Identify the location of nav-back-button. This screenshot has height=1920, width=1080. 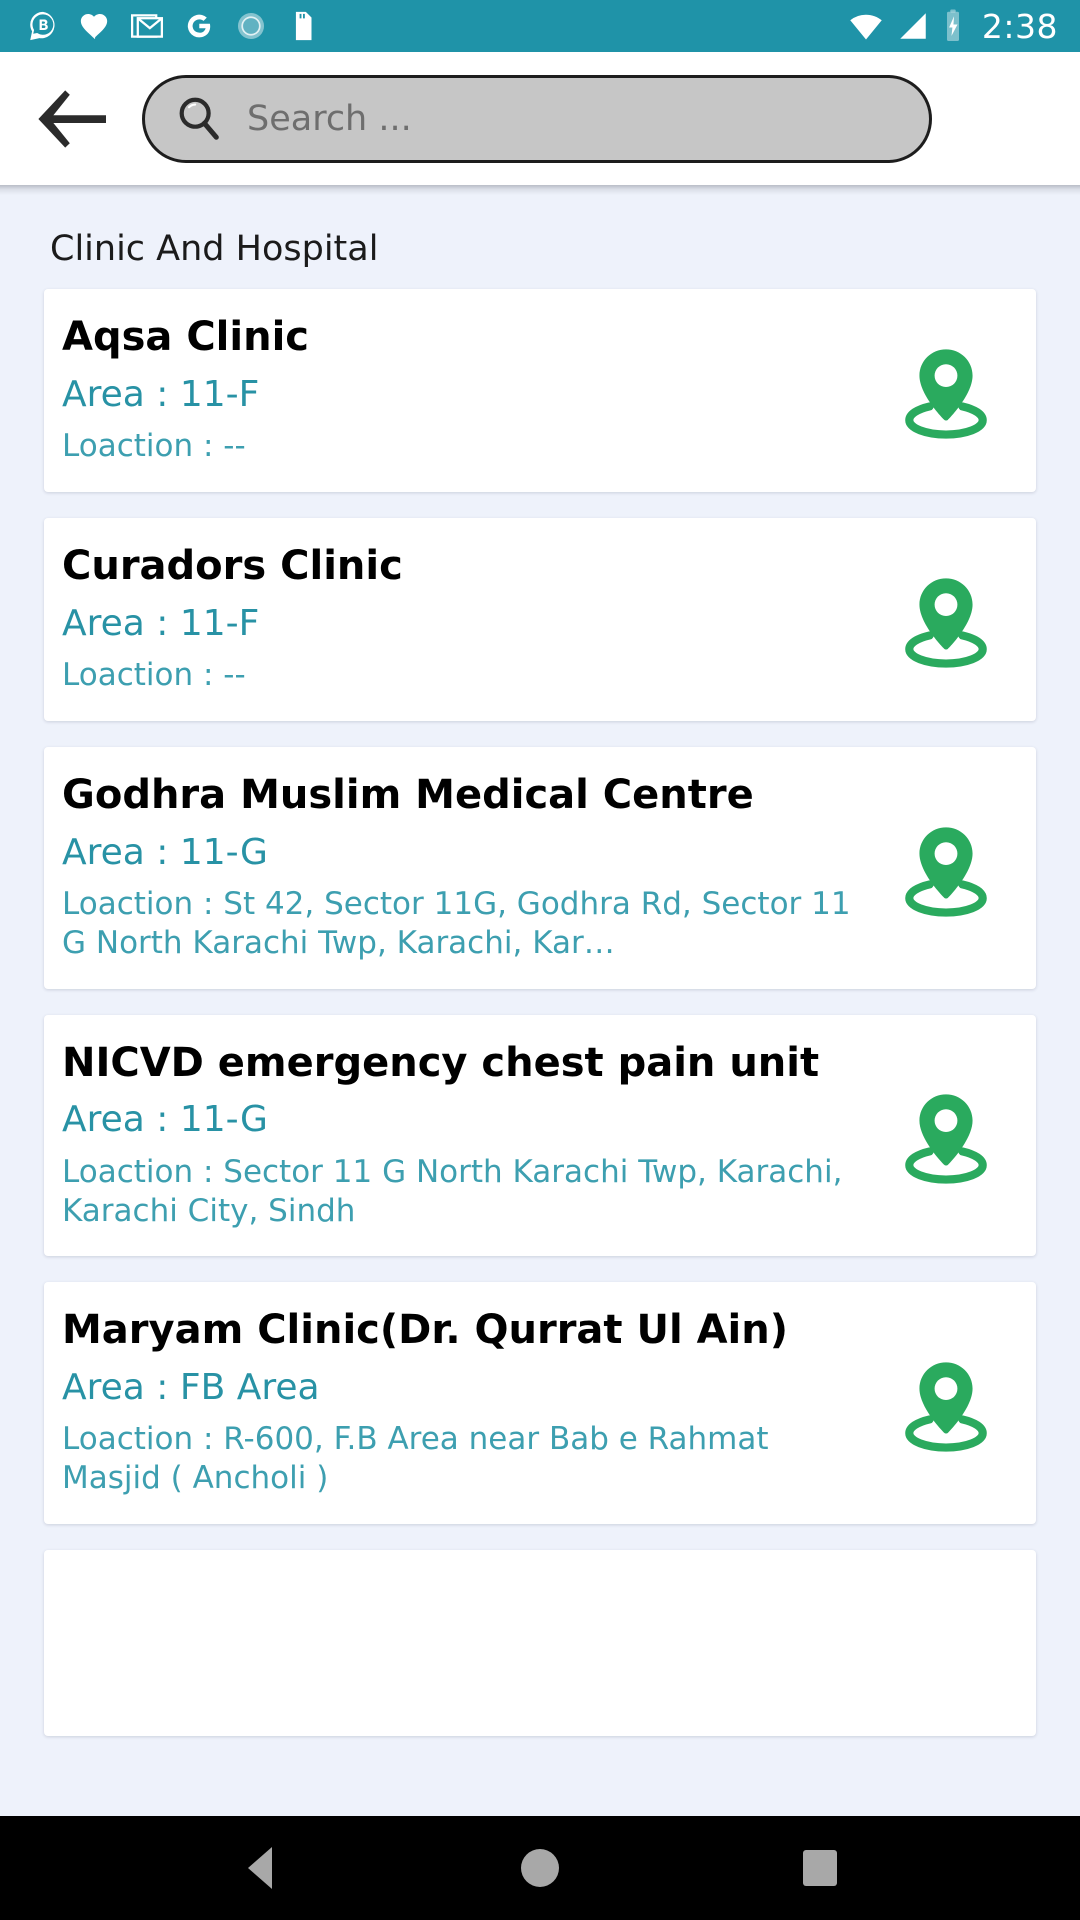
(260, 1868).